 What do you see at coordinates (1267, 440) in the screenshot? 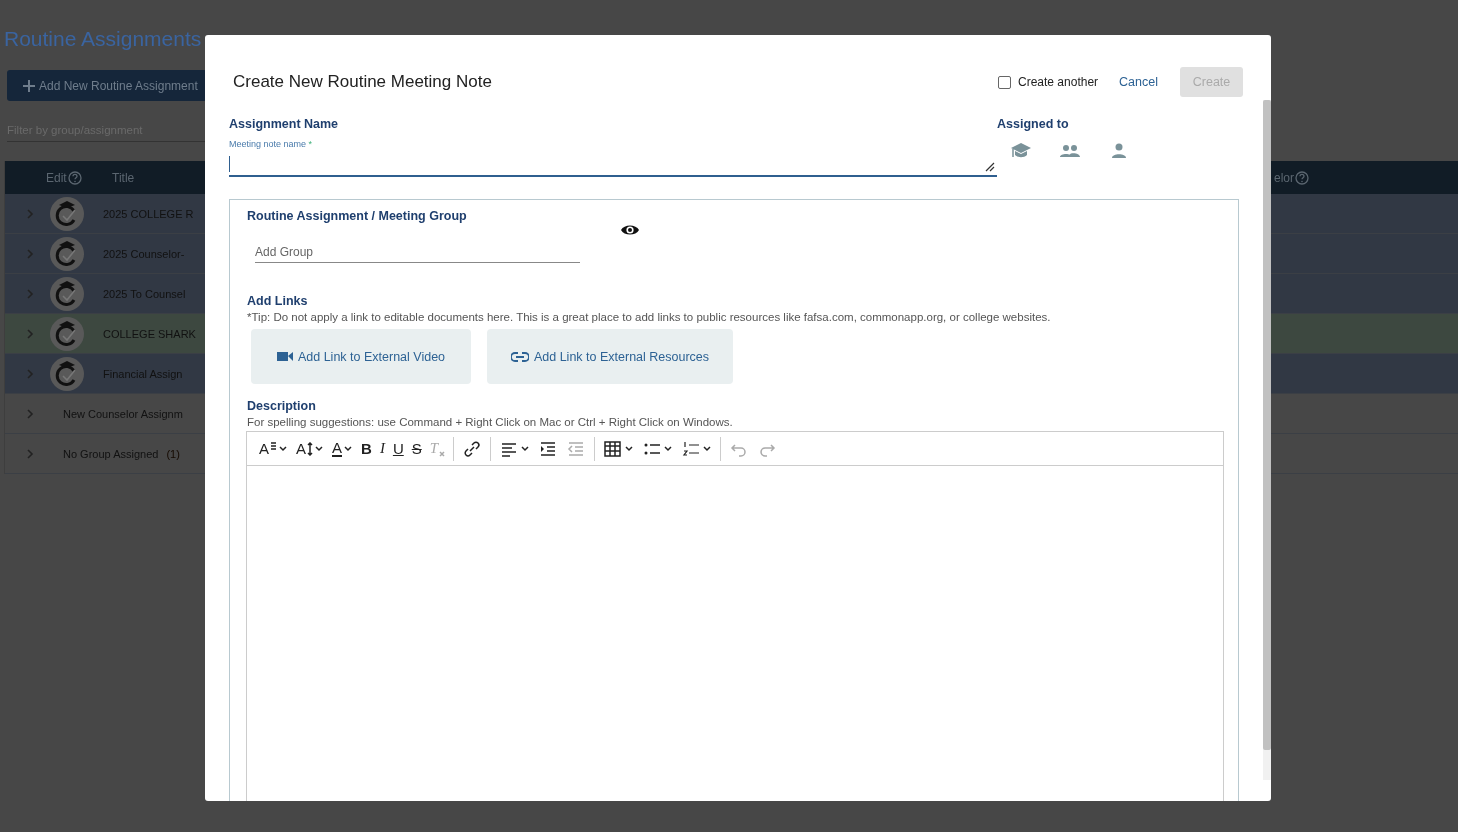
I see `scrollbar` at bounding box center [1267, 440].